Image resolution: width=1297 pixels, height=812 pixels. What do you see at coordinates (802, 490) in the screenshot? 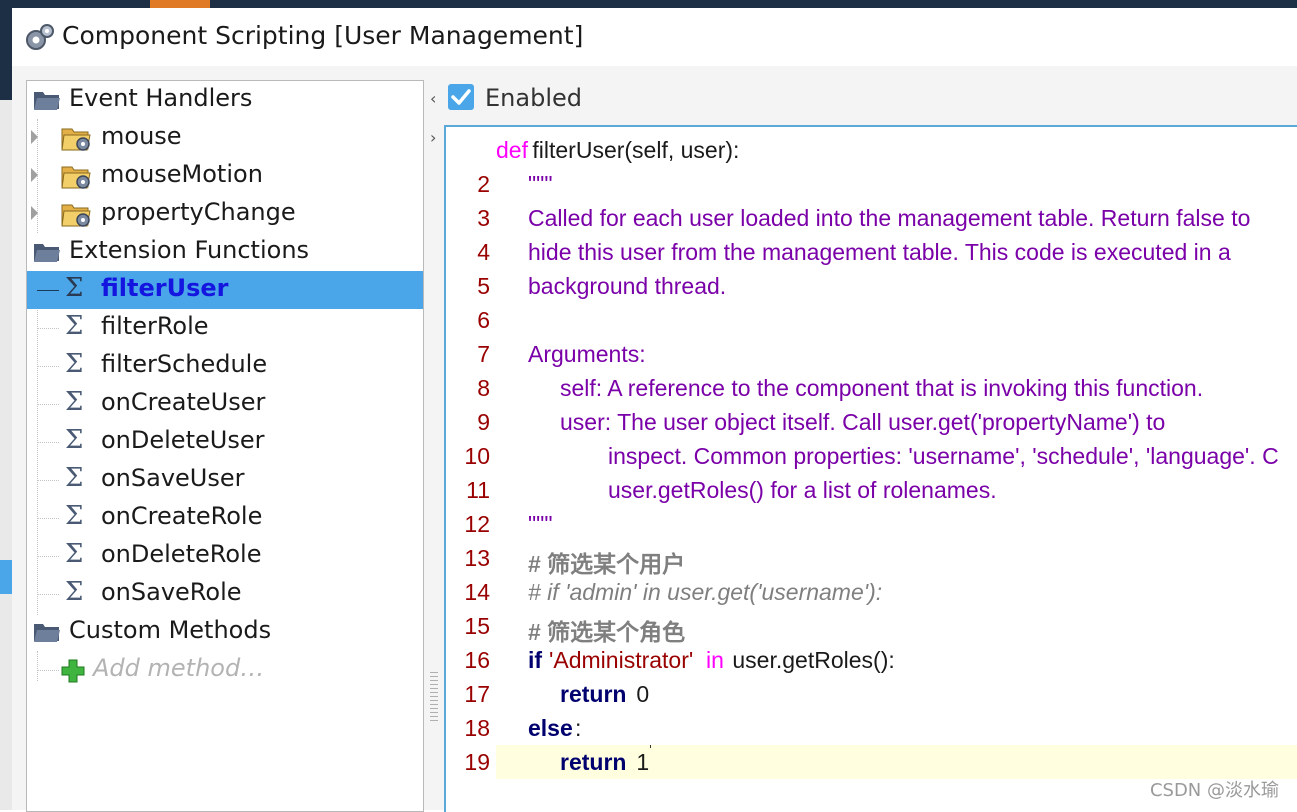
I see `docstring: user.getRoles() for a list of rolenames.` at bounding box center [802, 490].